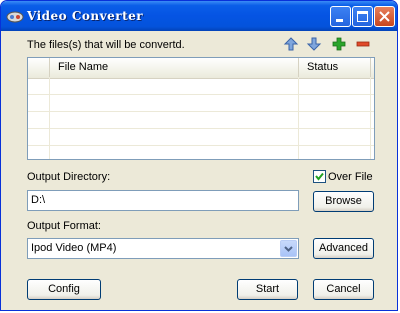 This screenshot has width=400, height=313. I want to click on header-file-name: File Name, so click(174, 67).